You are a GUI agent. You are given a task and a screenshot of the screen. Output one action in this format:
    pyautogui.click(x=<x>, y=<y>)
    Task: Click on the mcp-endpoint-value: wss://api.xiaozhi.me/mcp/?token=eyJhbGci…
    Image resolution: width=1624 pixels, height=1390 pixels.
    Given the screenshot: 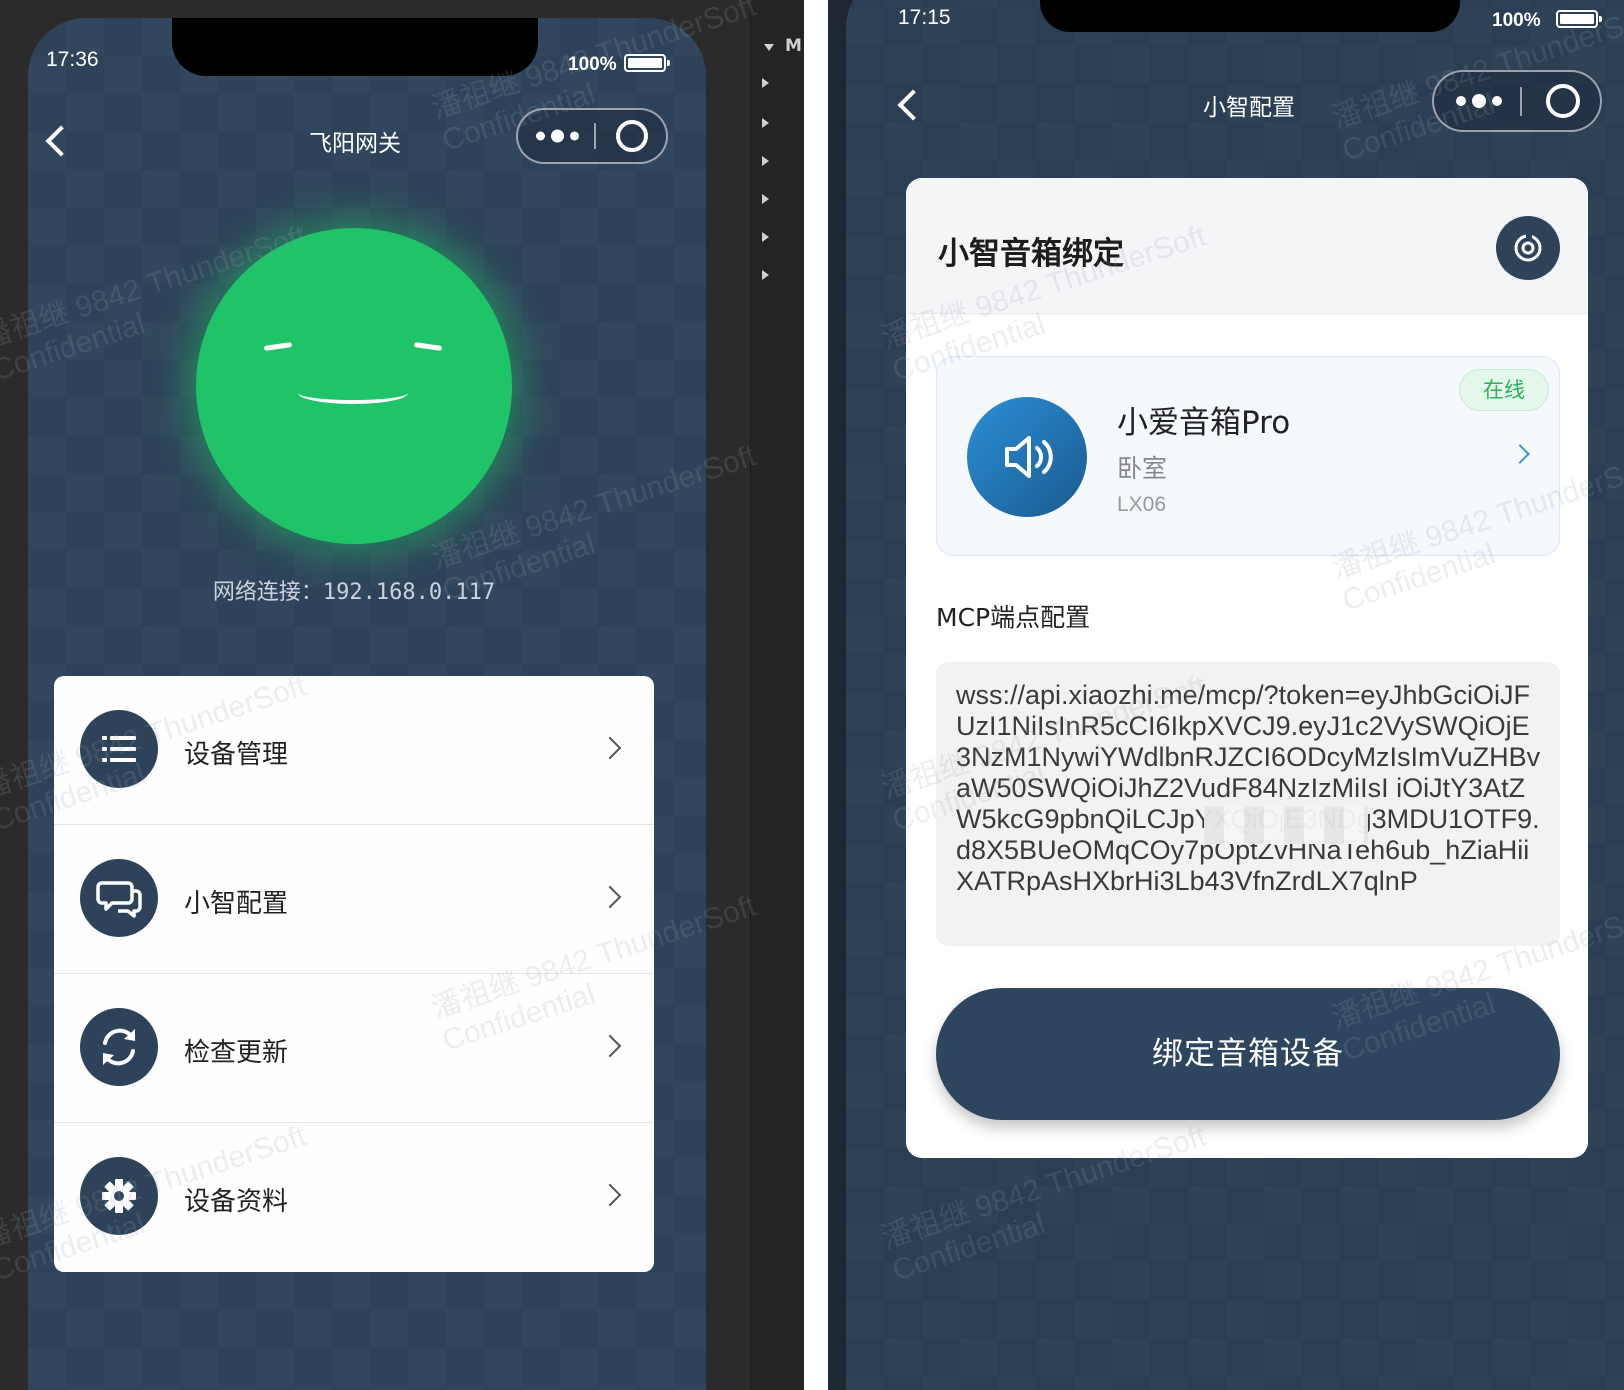 What is the action you would take?
    pyautogui.click(x=1248, y=788)
    